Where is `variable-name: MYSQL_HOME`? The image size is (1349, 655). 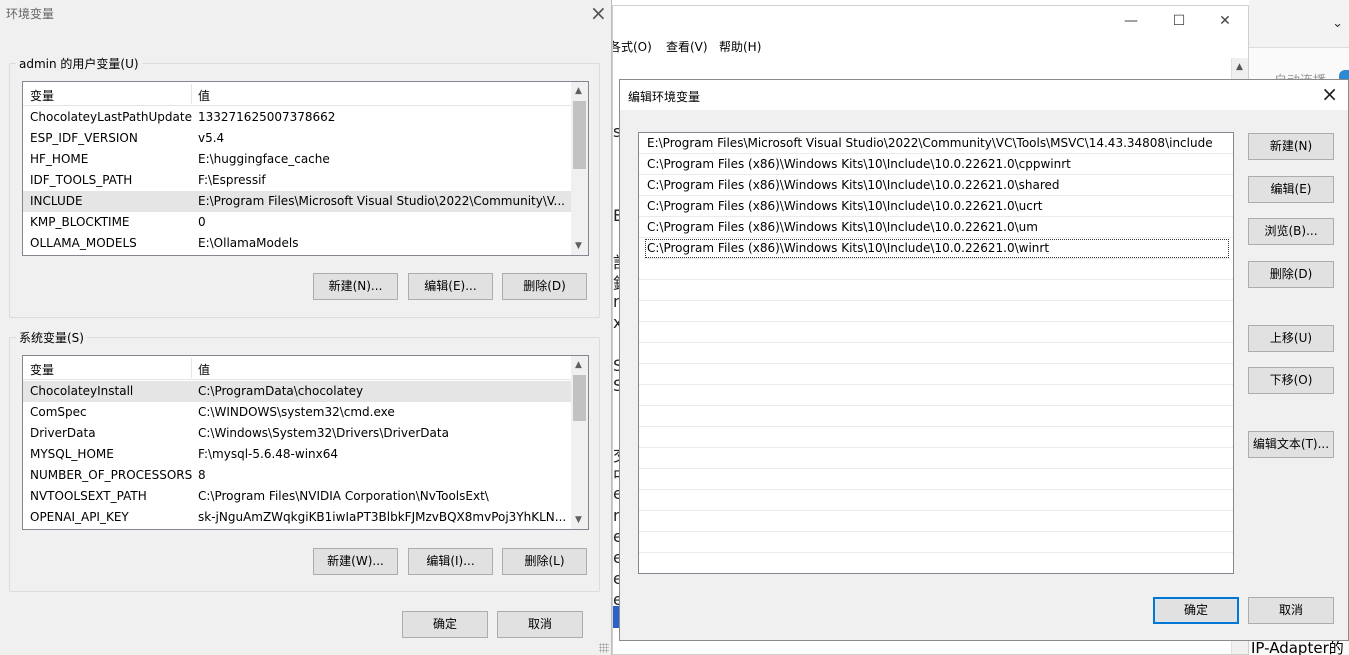 variable-name: MYSQL_HOME is located at coordinates (72, 454).